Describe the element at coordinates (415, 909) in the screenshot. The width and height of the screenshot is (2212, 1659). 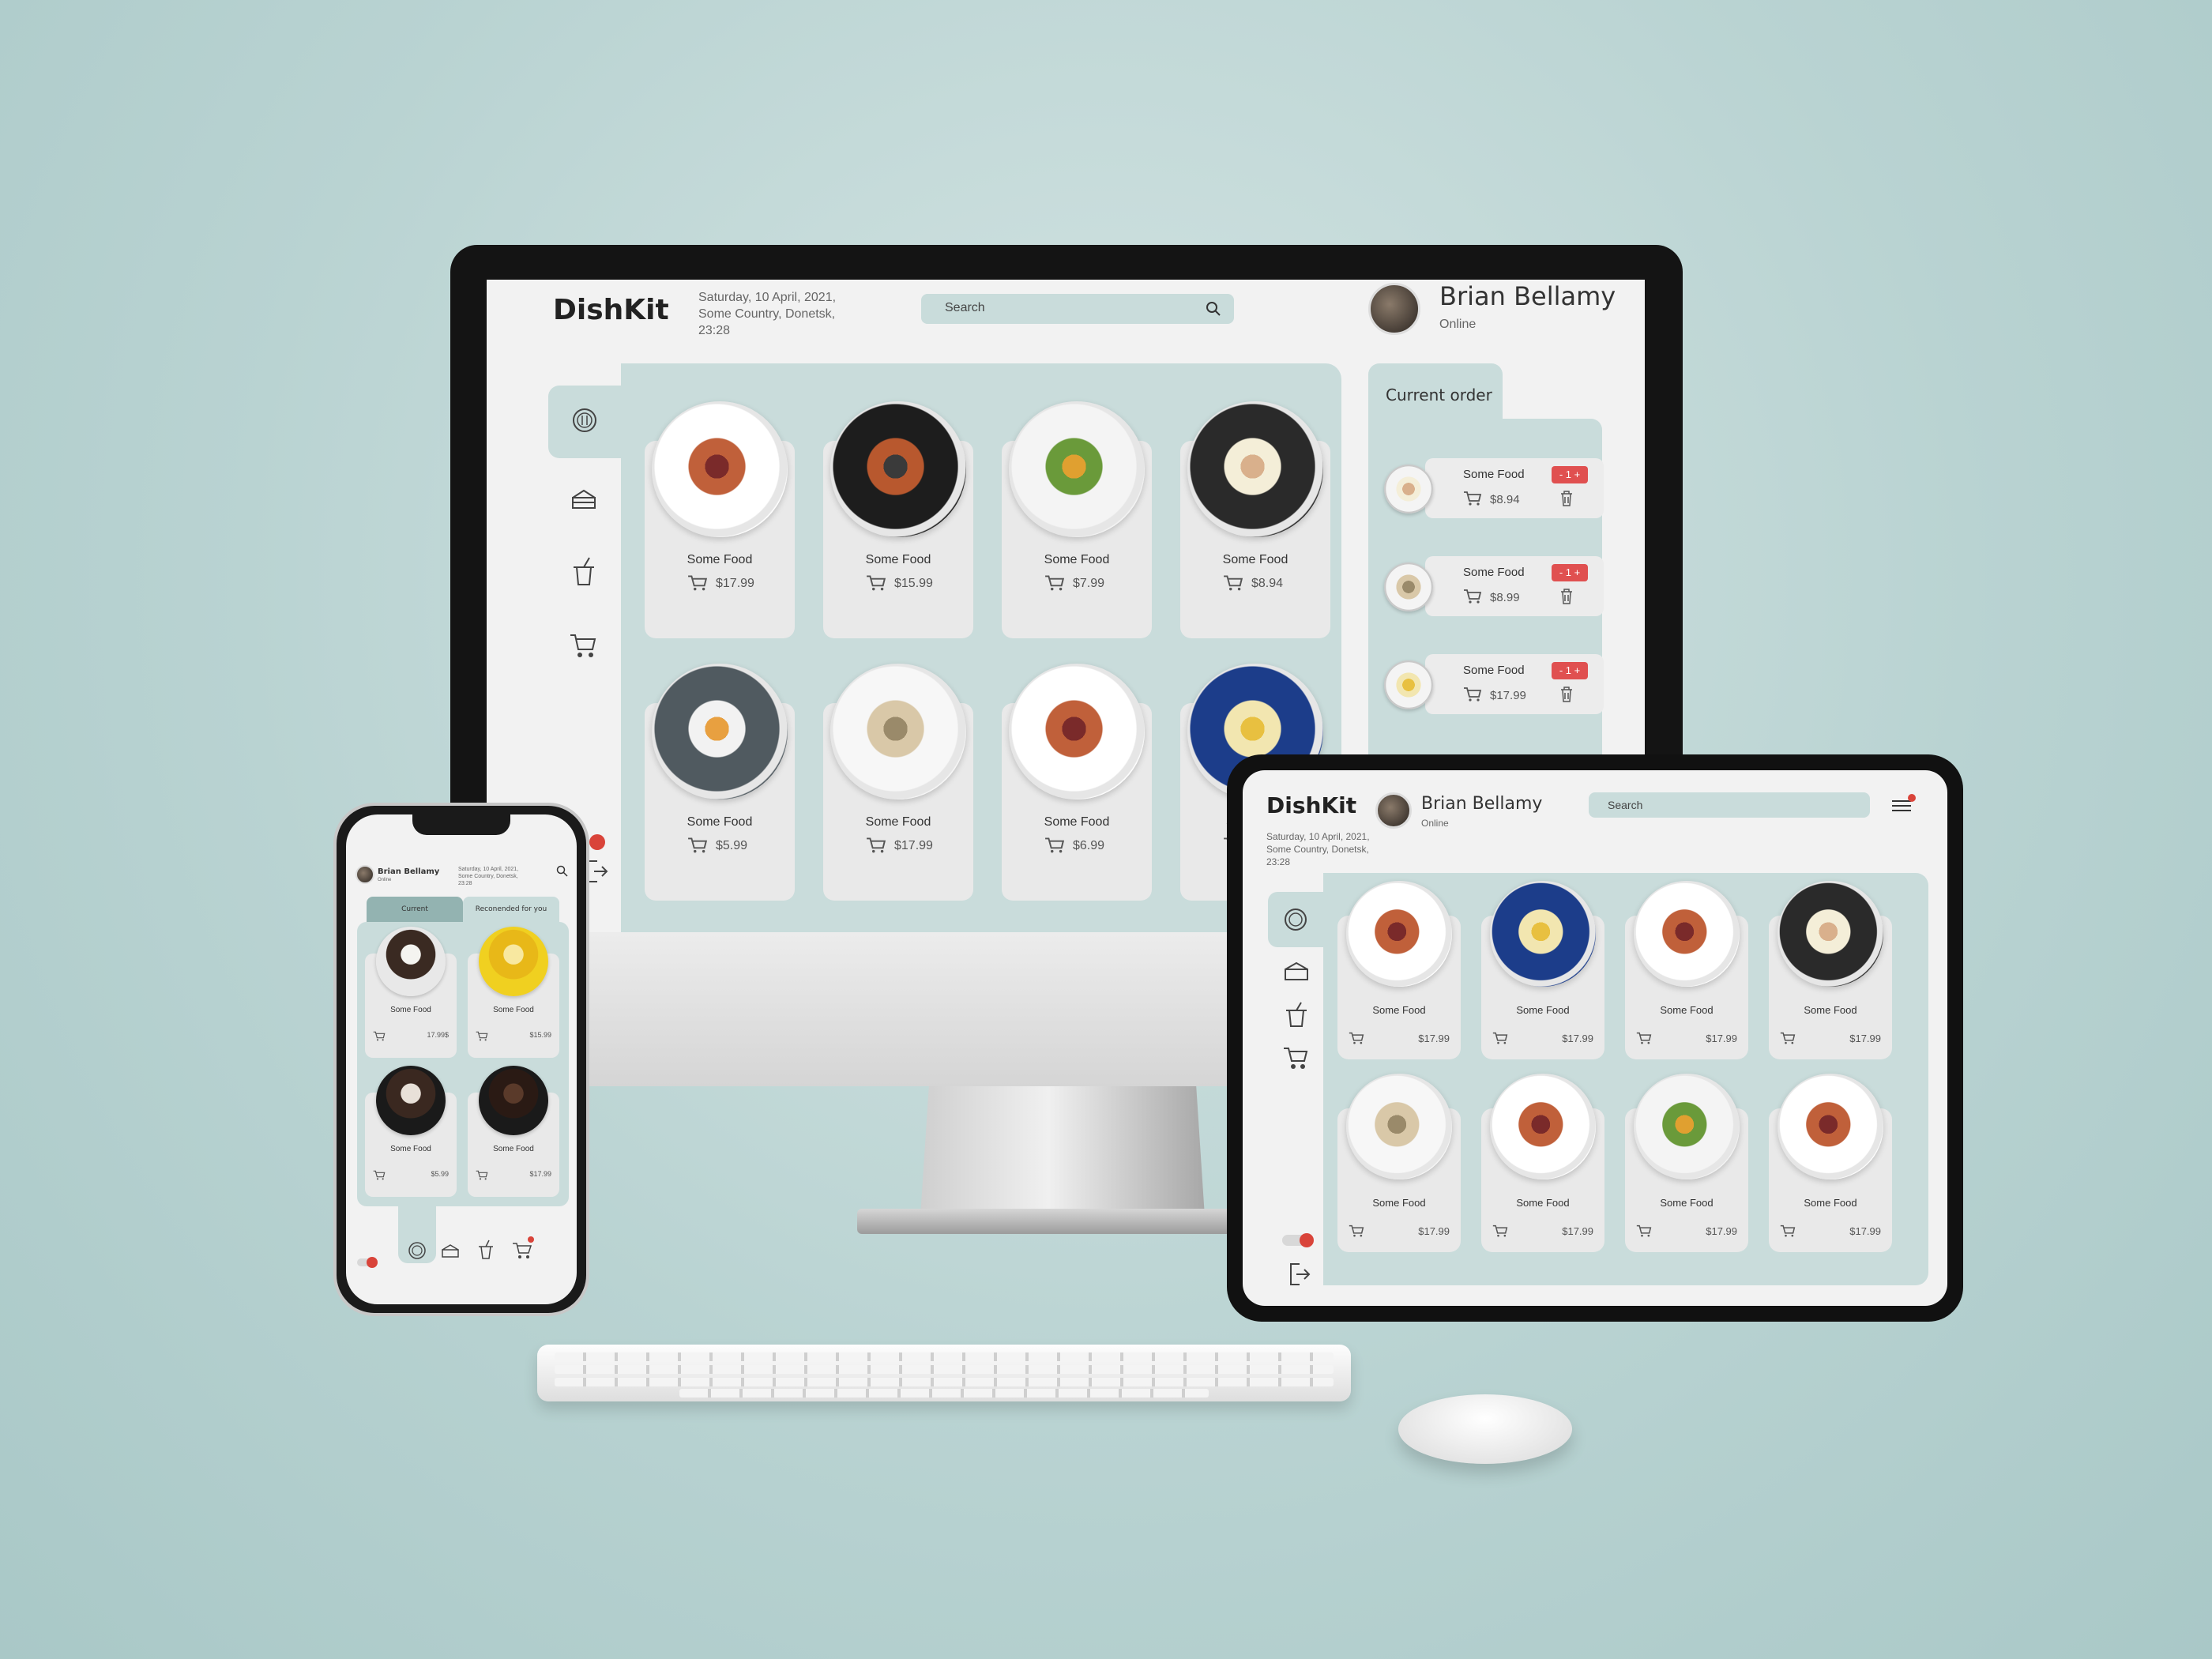
I see `tab-current: Current` at that location.